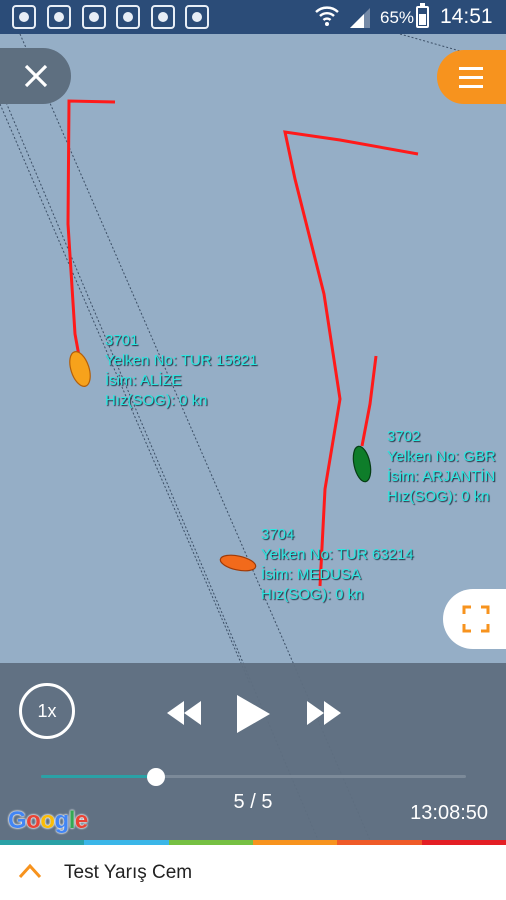 Image resolution: width=506 pixels, height=900 pixels. What do you see at coordinates (238, 562) in the screenshot?
I see `boat-3704-marker` at bounding box center [238, 562].